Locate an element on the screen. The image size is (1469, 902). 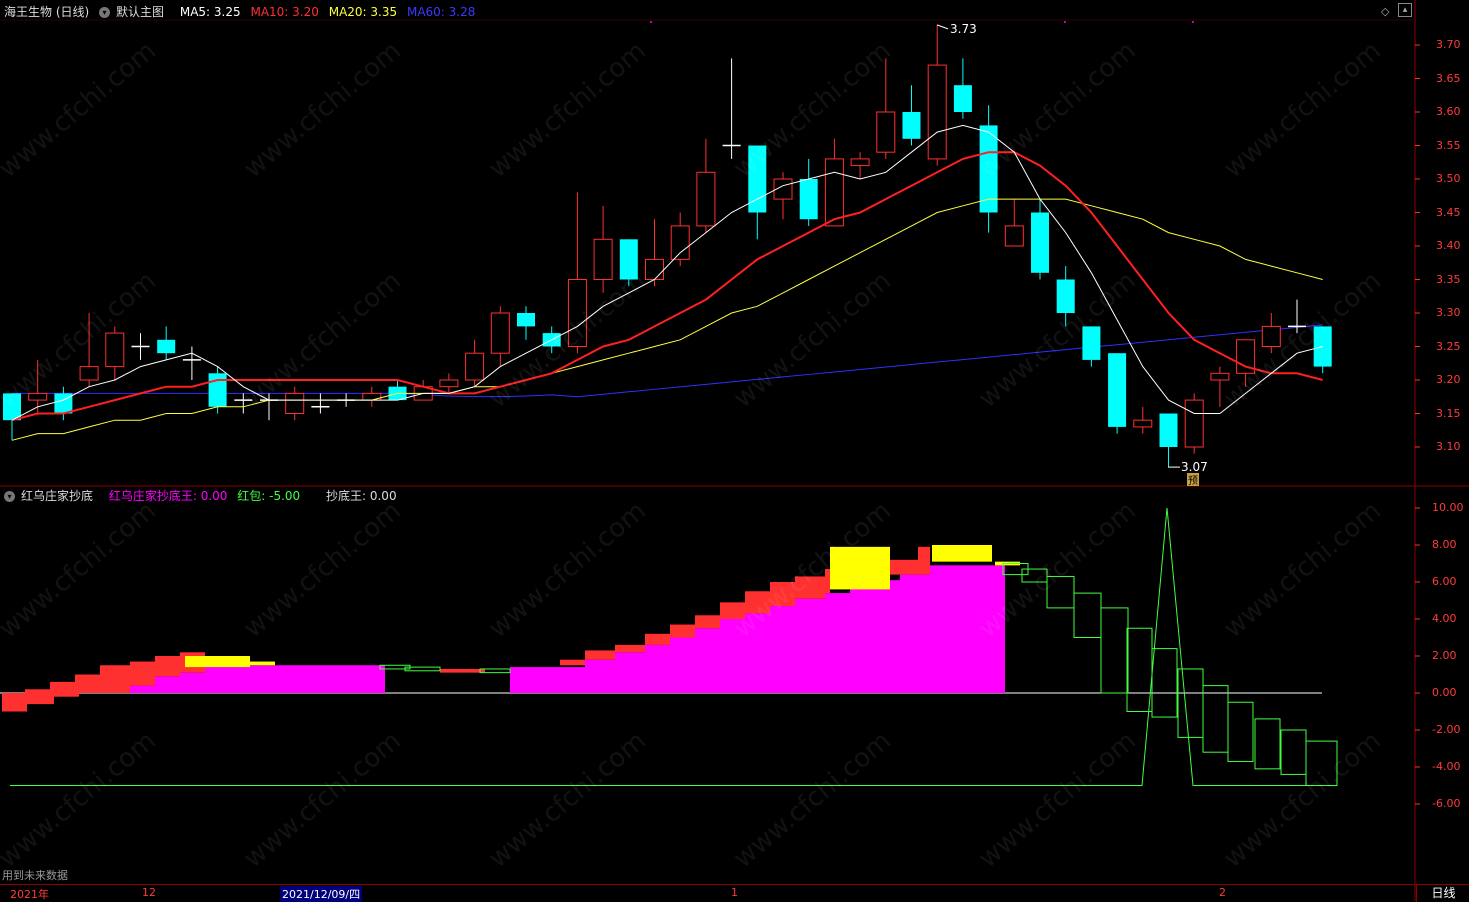
period-button: 日线 is located at coordinates (1442, 893).